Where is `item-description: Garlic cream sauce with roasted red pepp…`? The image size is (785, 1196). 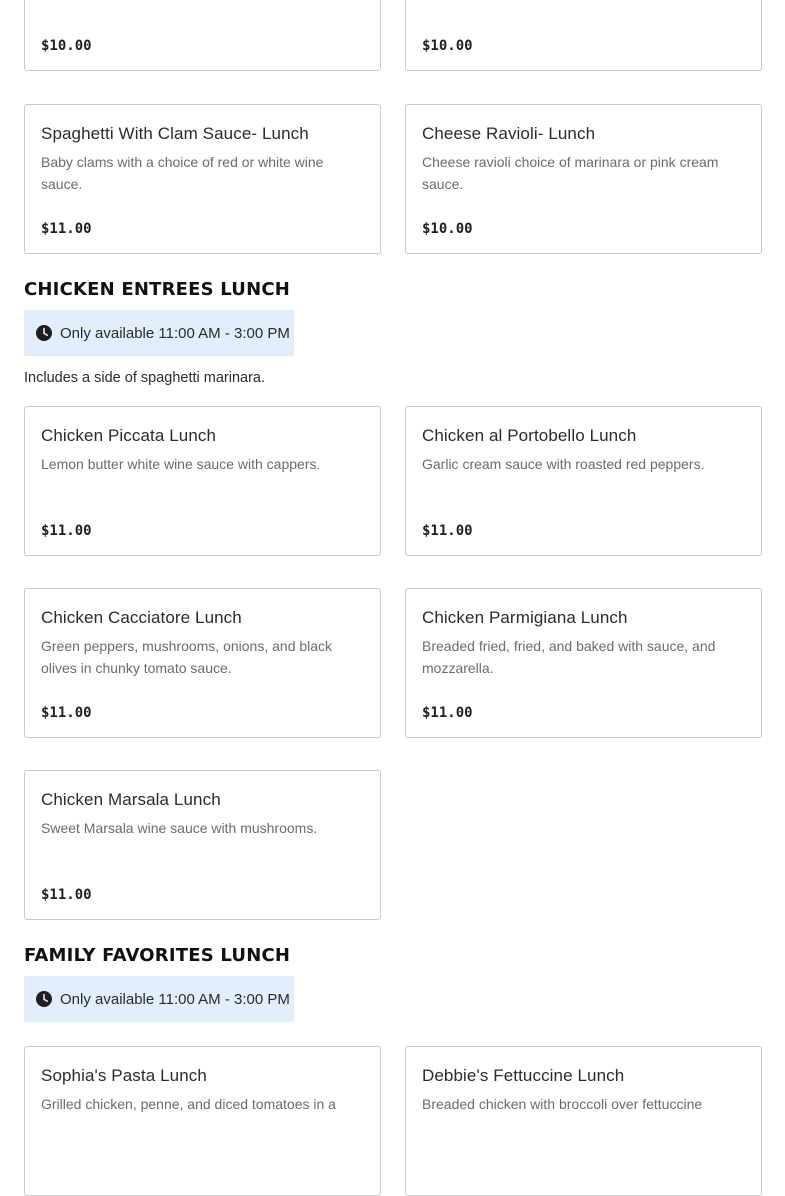
item-description: Garlic cream sauce with roasted red pepp… is located at coordinates (563, 464).